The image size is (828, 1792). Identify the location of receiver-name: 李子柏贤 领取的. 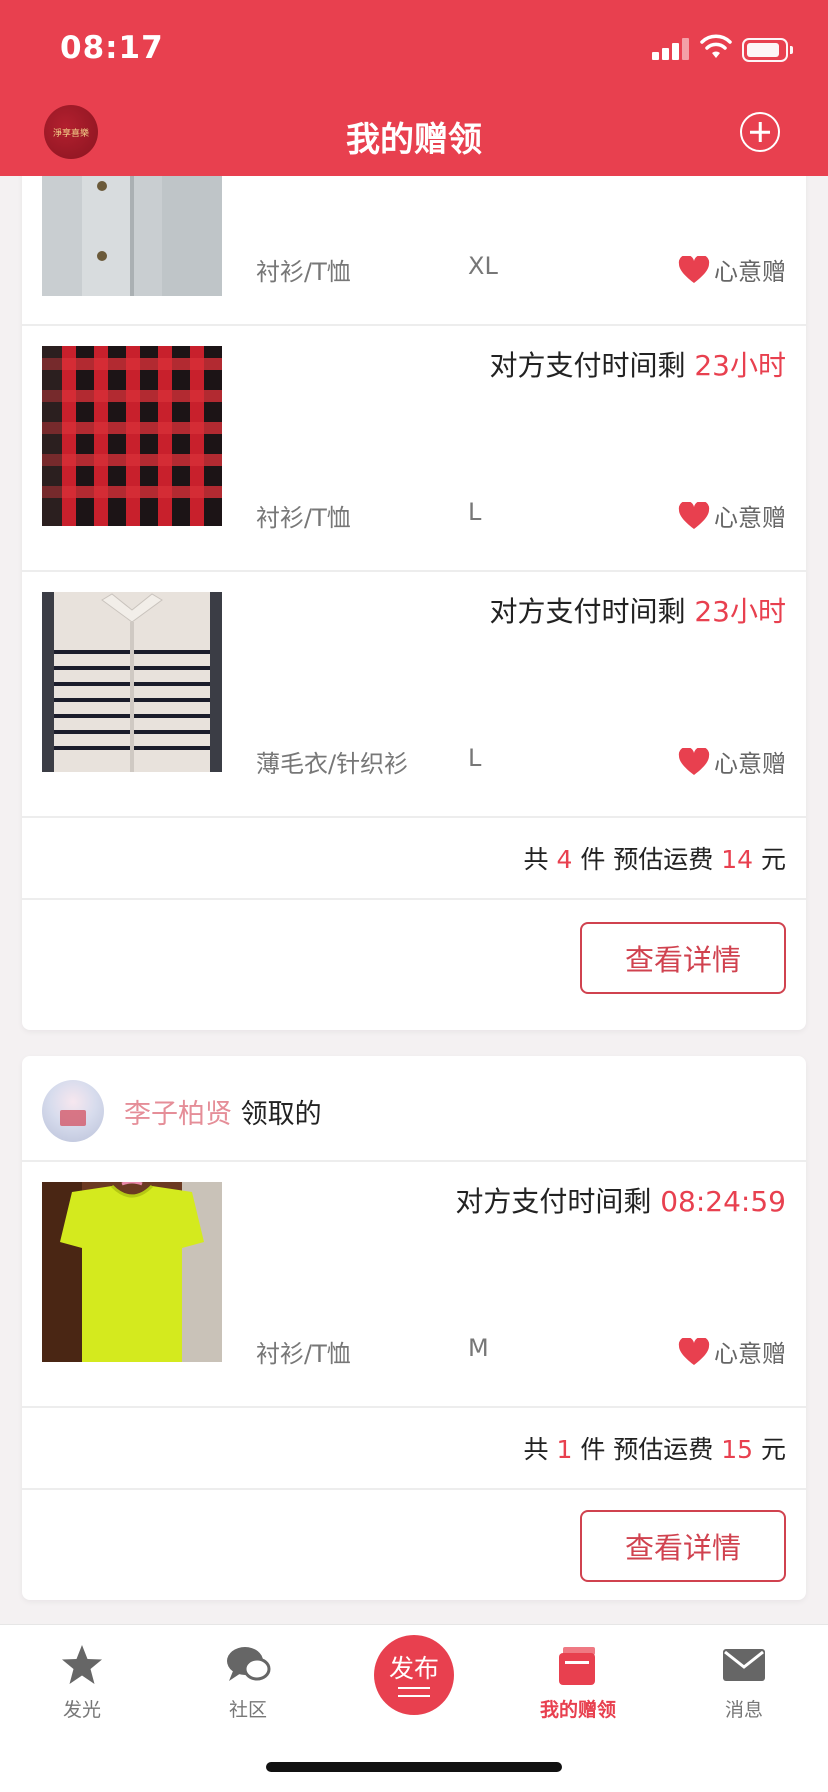
(223, 1111).